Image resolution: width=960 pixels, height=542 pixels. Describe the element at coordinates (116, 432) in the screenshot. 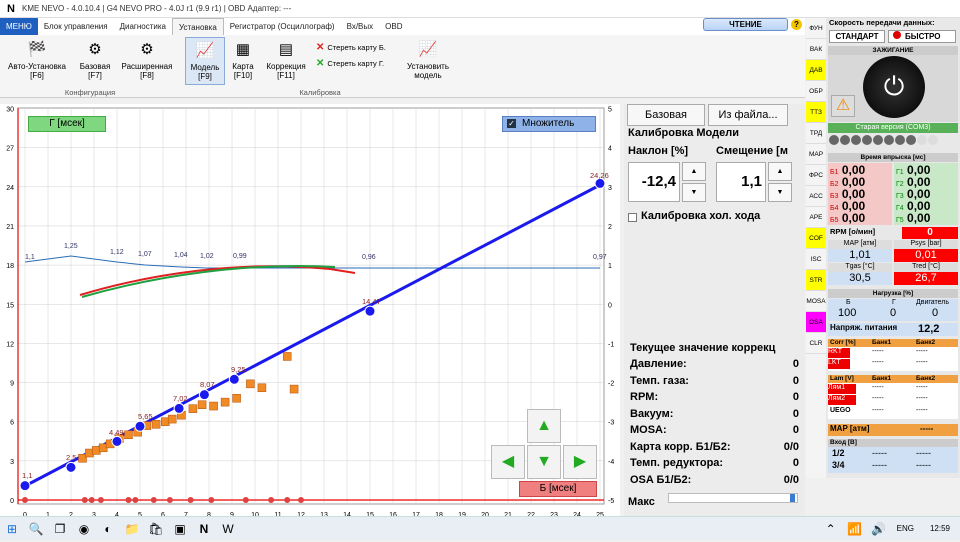

I see `line-label-2: 4,49` at that location.